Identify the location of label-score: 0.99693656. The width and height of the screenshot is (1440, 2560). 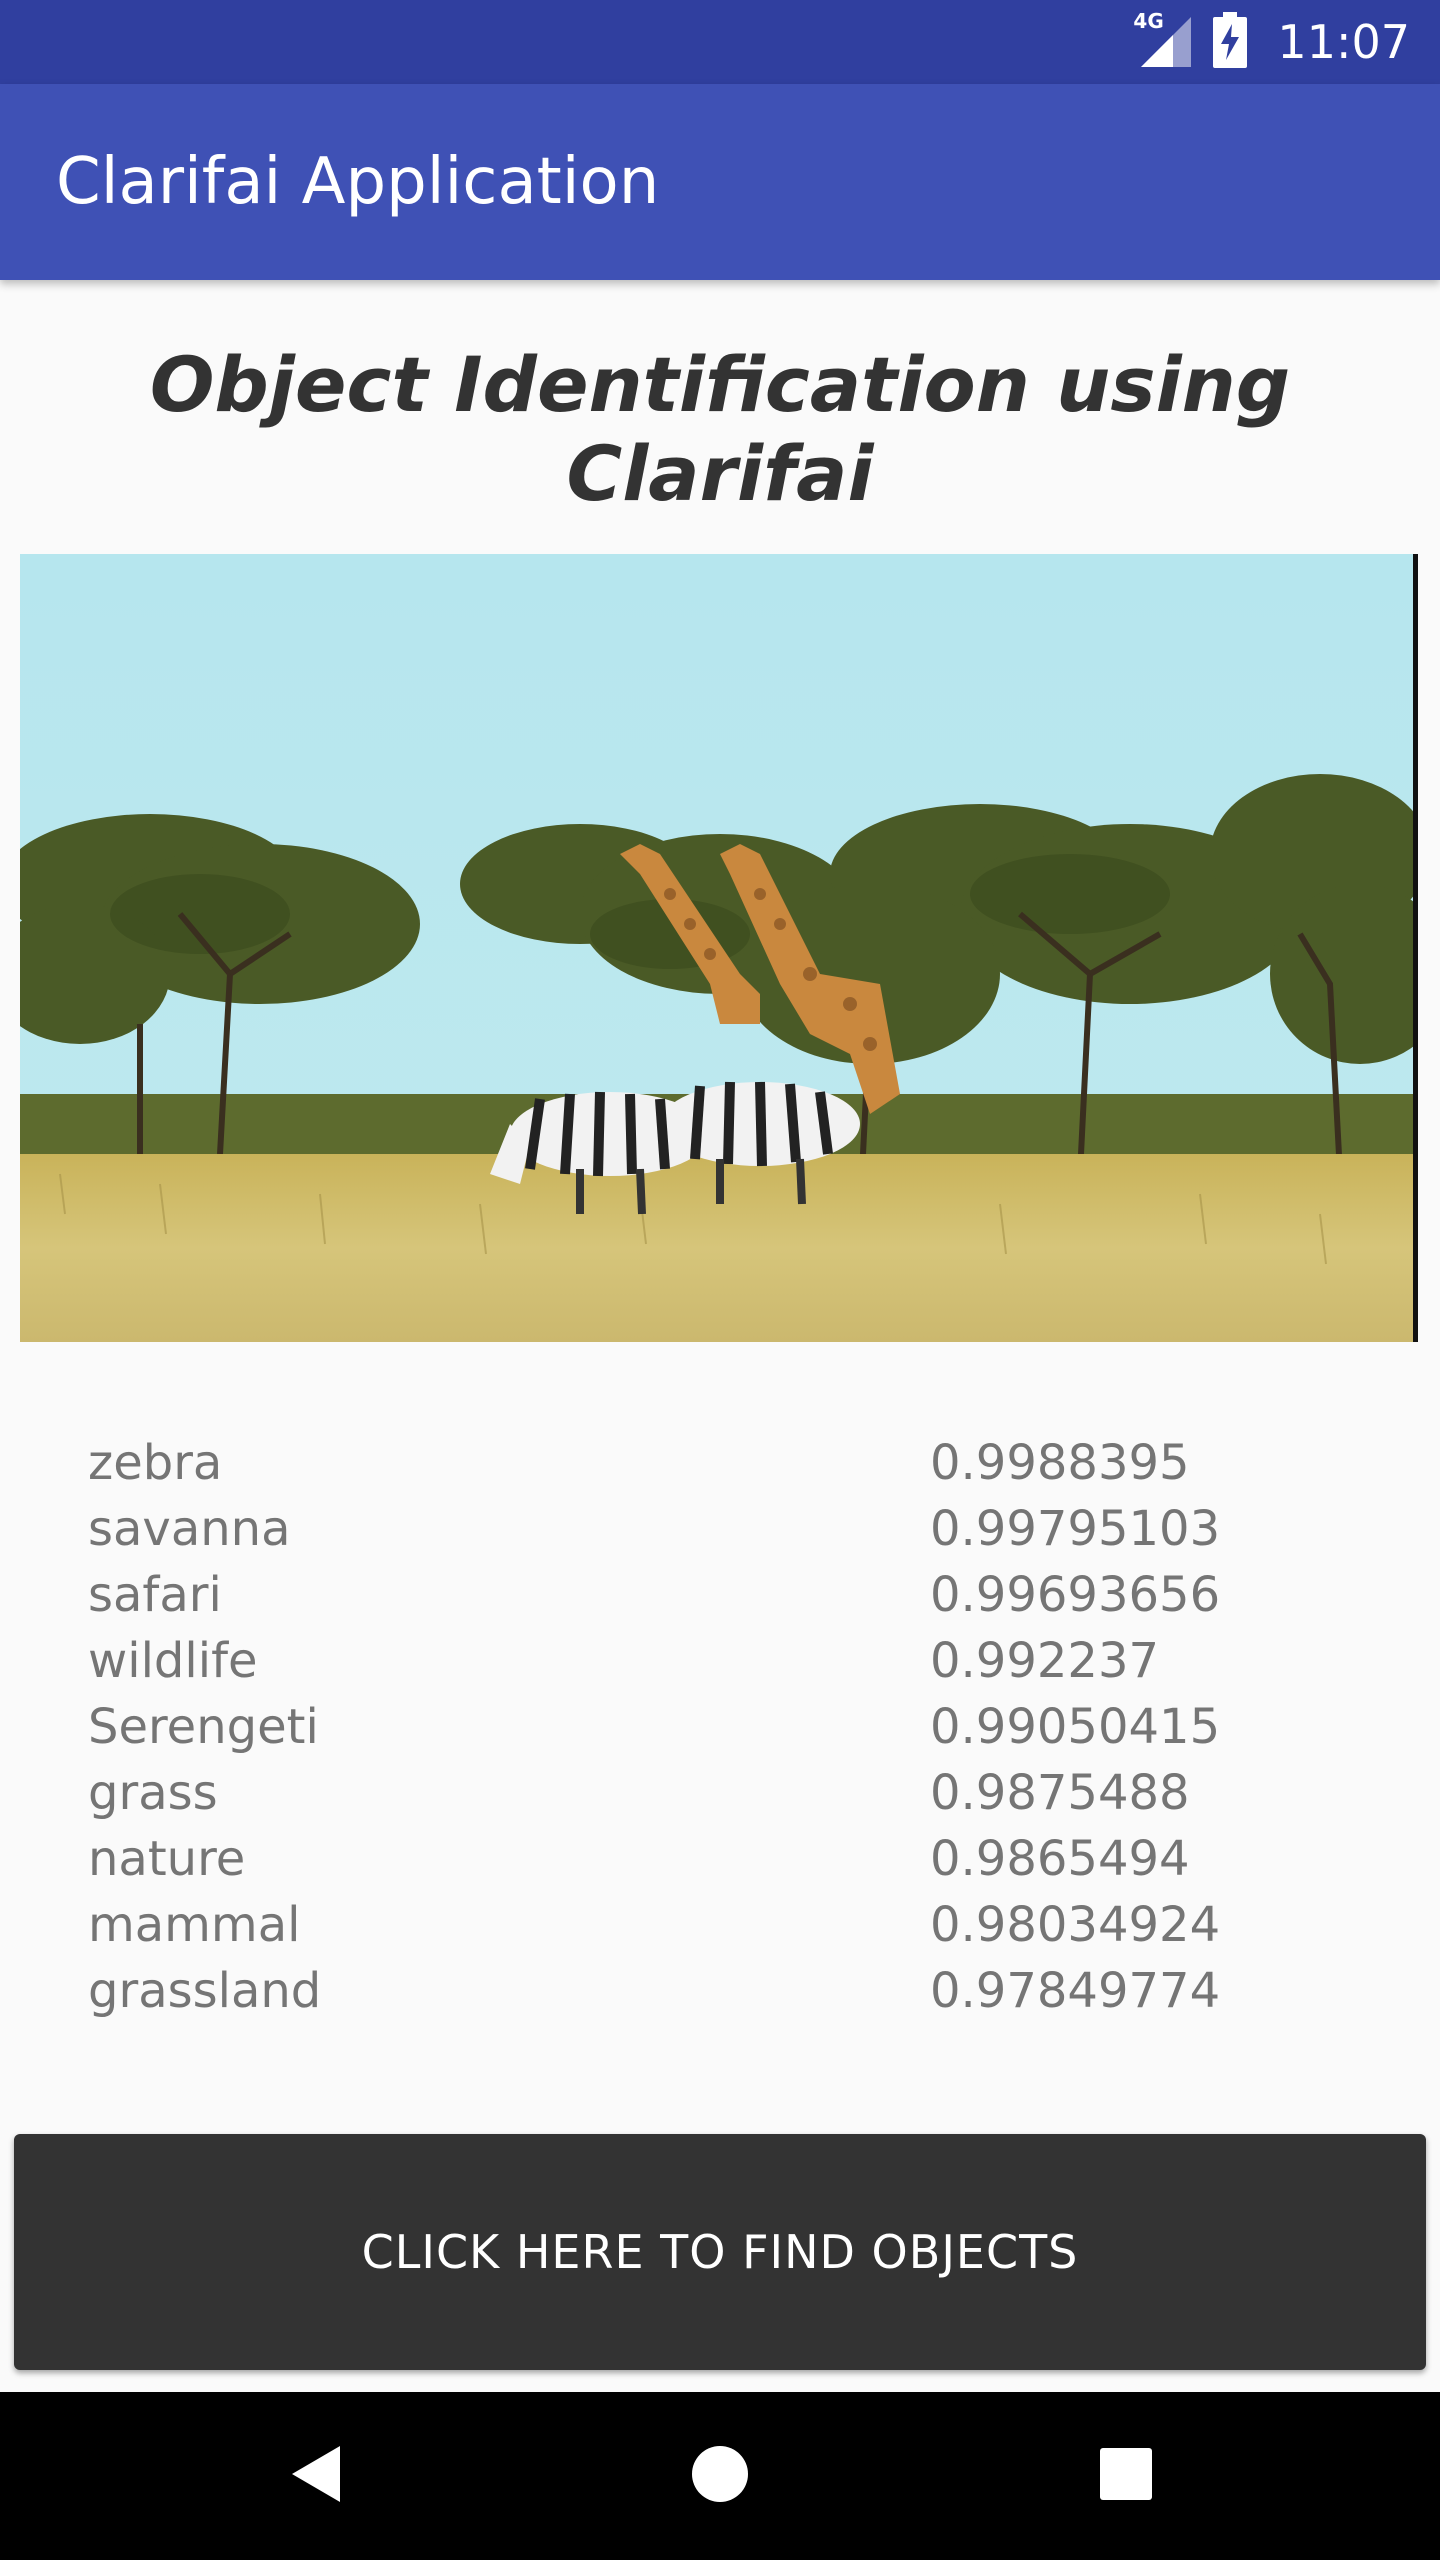
(1075, 1595).